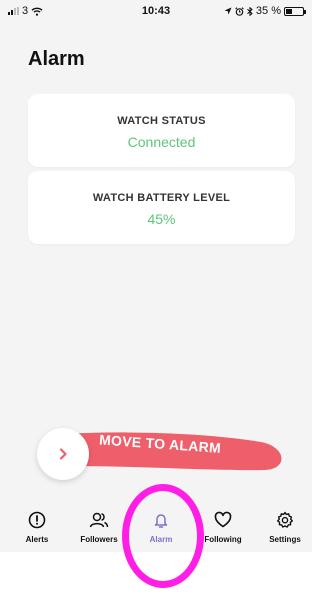  I want to click on location-icon, so click(228, 11).